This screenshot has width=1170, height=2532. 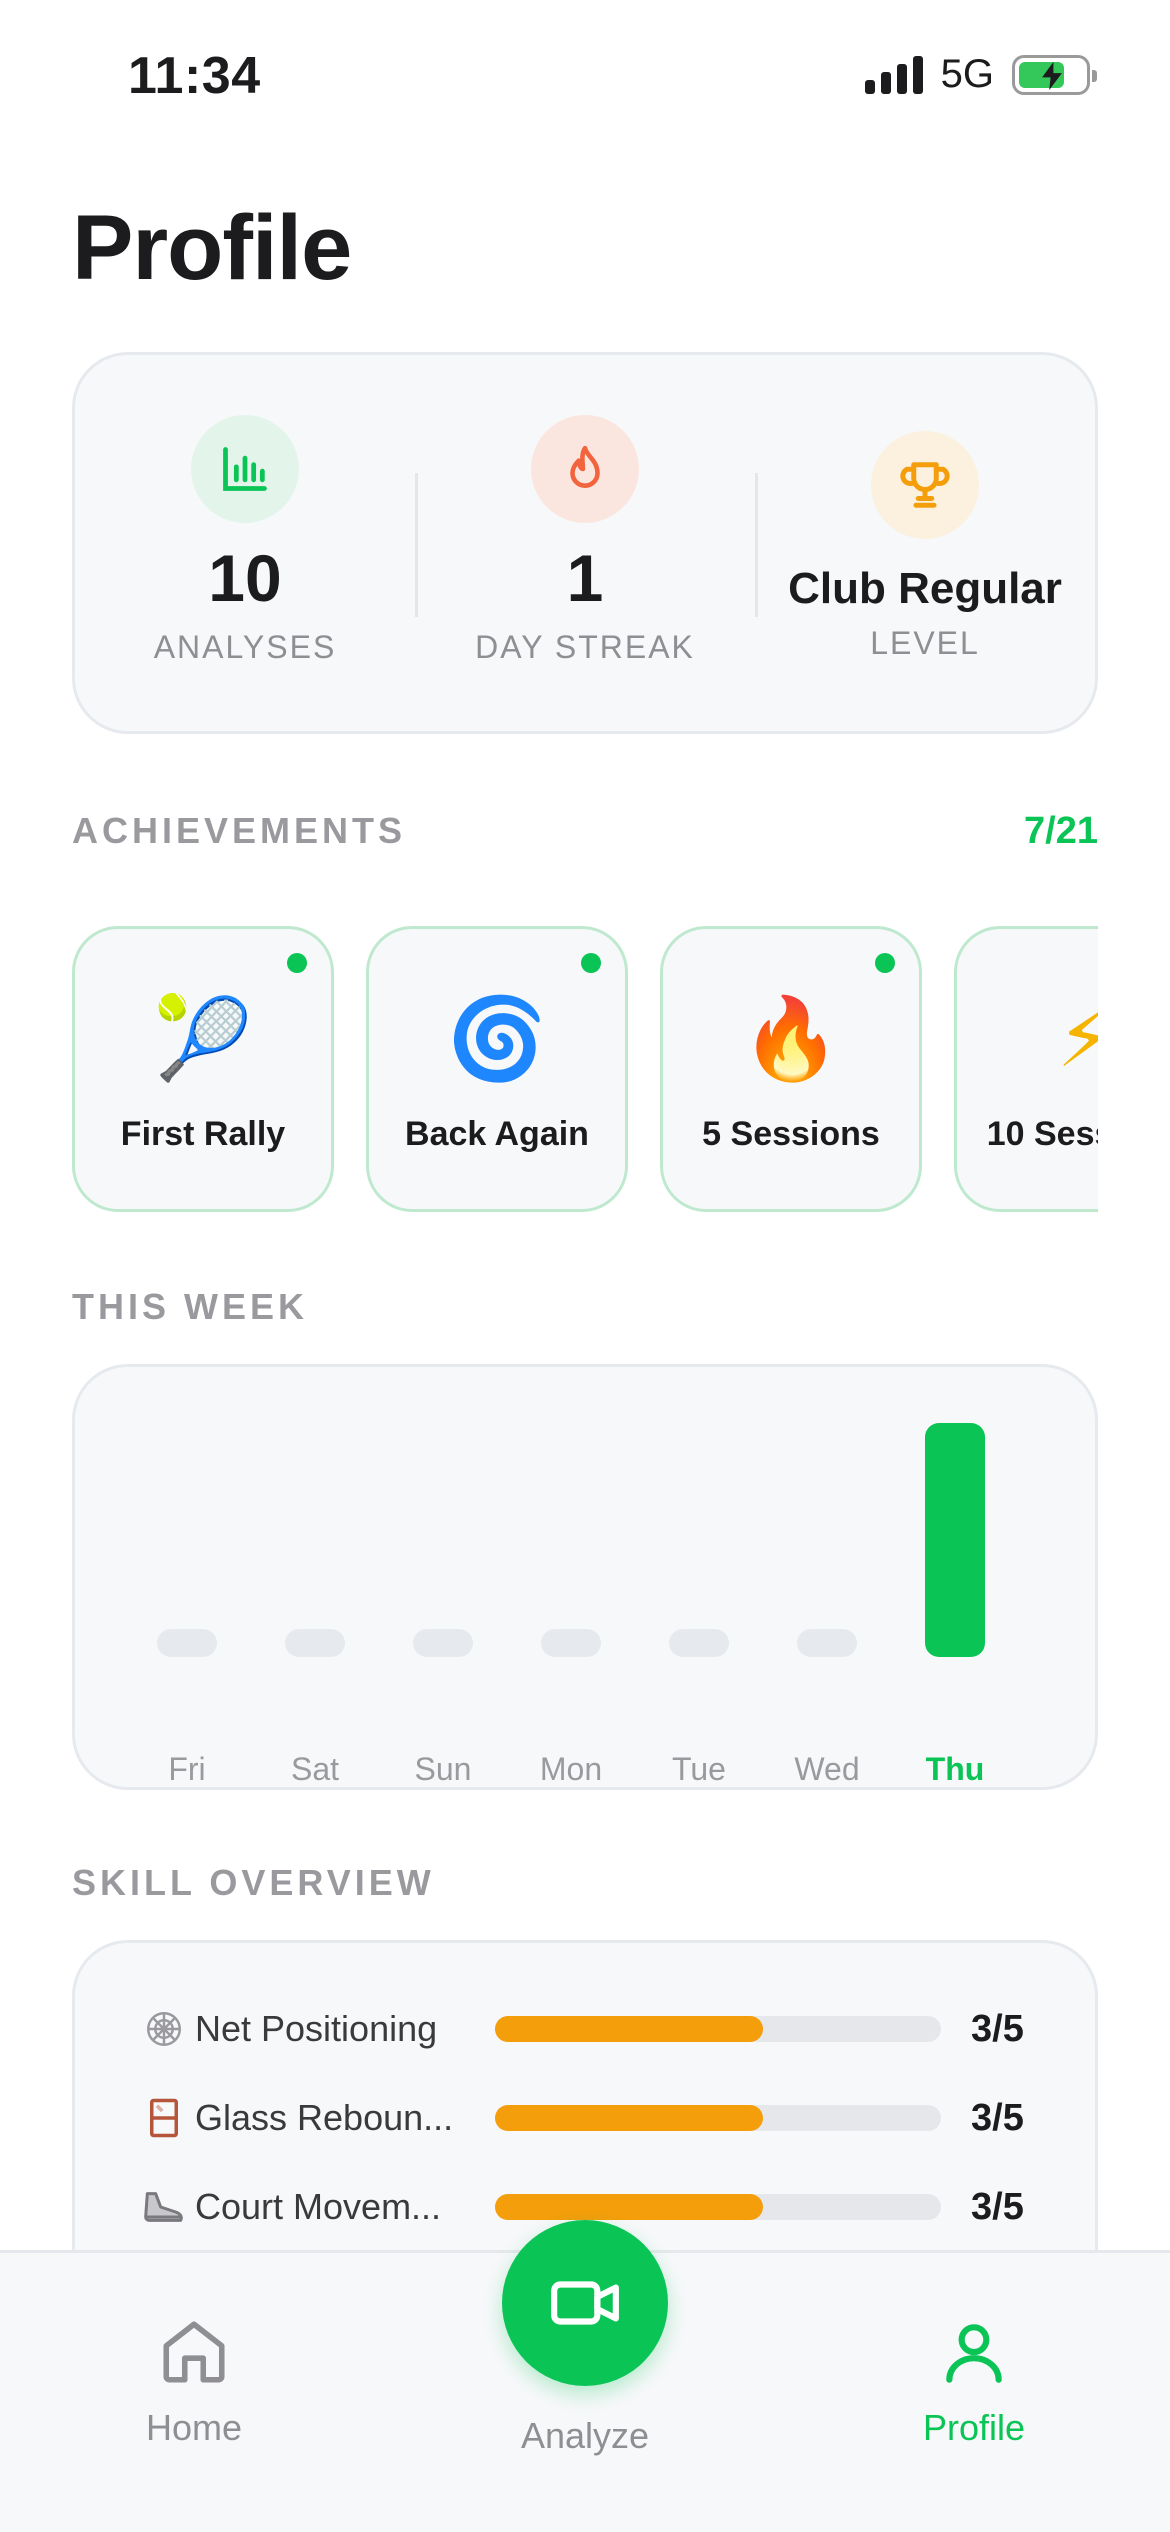 I want to click on skill-name: Net Positioning, so click(x=316, y=2028).